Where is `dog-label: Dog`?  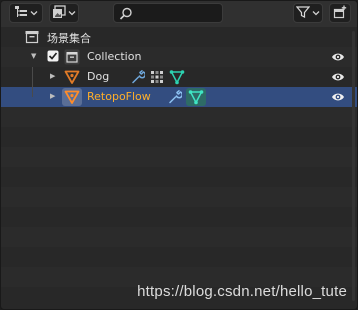
dog-label: Dog is located at coordinates (98, 76).